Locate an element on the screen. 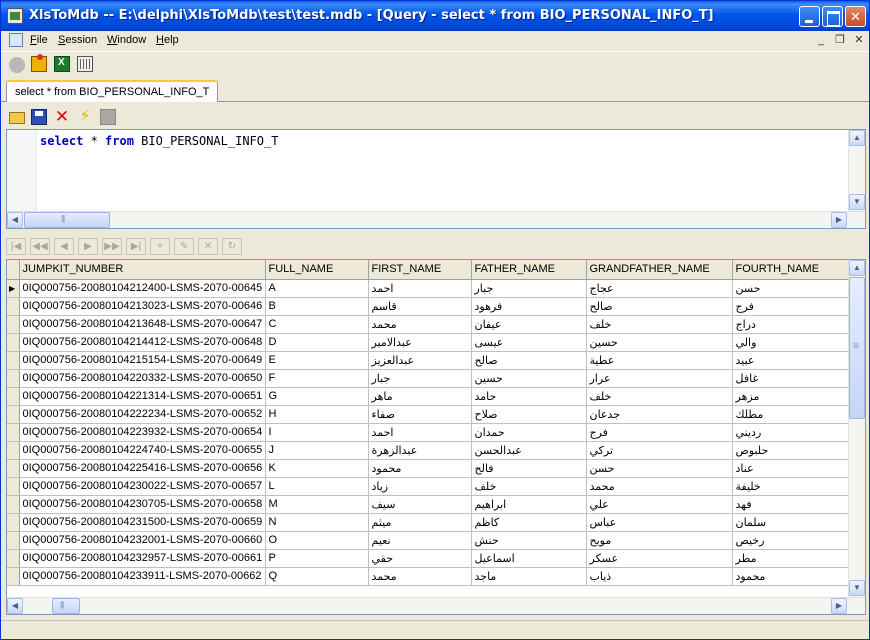  table-cell: تركي is located at coordinates (659, 450).